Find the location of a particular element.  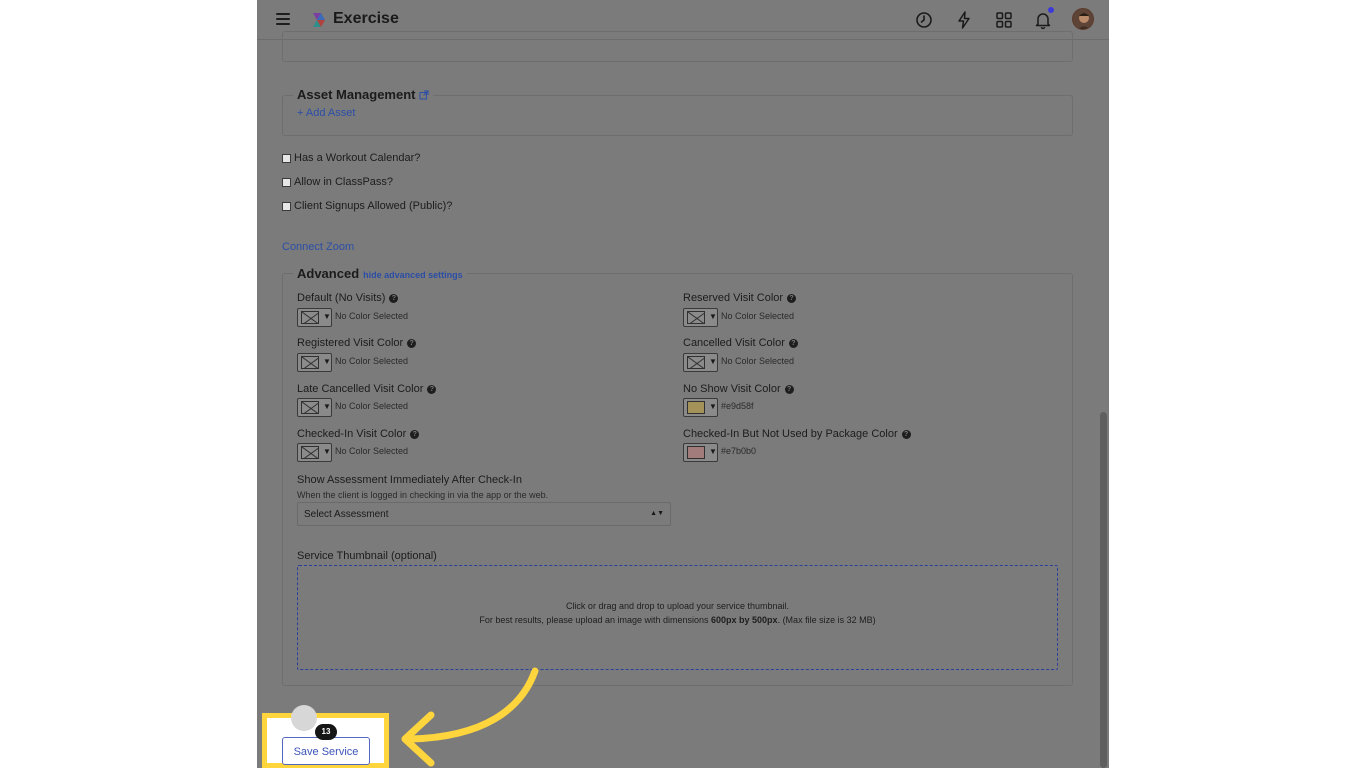

notification-dot is located at coordinates (1051, 10).